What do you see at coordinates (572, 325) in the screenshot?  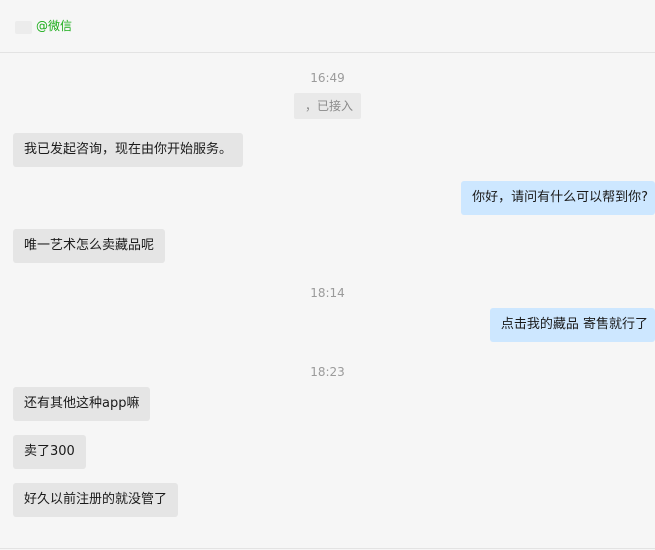 I see `outgoing-message: 点击我的藏品 寄售就行了` at bounding box center [572, 325].